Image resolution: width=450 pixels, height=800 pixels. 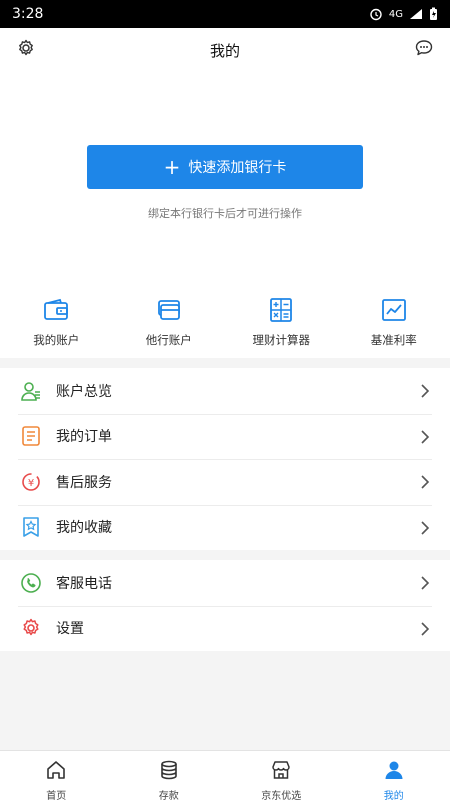 What do you see at coordinates (281, 312) in the screenshot?
I see `calculator-icon` at bounding box center [281, 312].